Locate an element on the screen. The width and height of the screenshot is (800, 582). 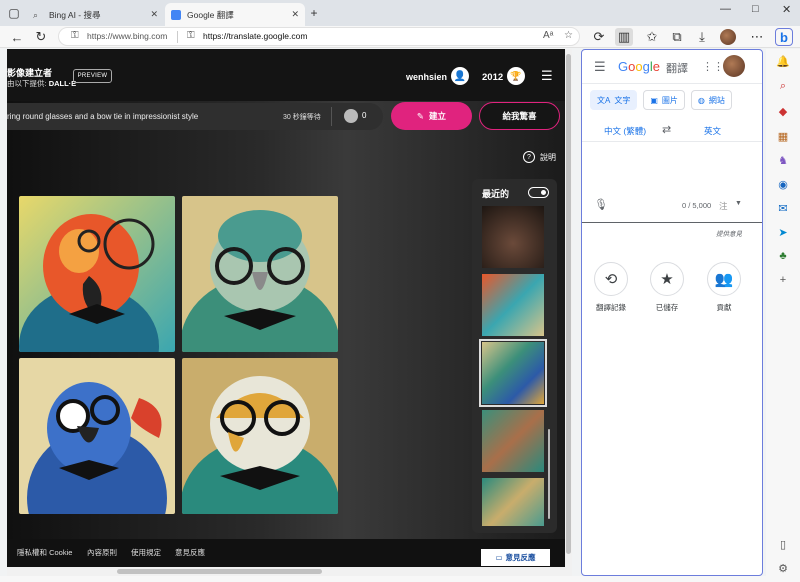
source-text-input: 🎙 0 / 5,000 注 ▼ is located at coordinates (672, 183).